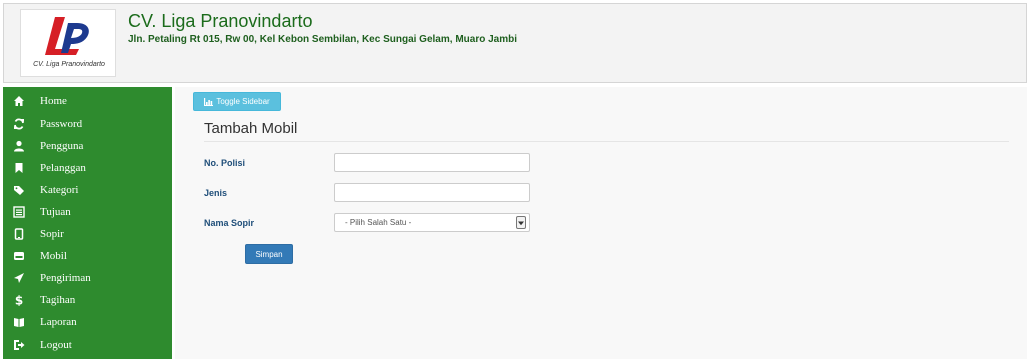 The image size is (1030, 362). What do you see at coordinates (87, 189) in the screenshot?
I see `sidebar-item-kategori: Kategori` at bounding box center [87, 189].